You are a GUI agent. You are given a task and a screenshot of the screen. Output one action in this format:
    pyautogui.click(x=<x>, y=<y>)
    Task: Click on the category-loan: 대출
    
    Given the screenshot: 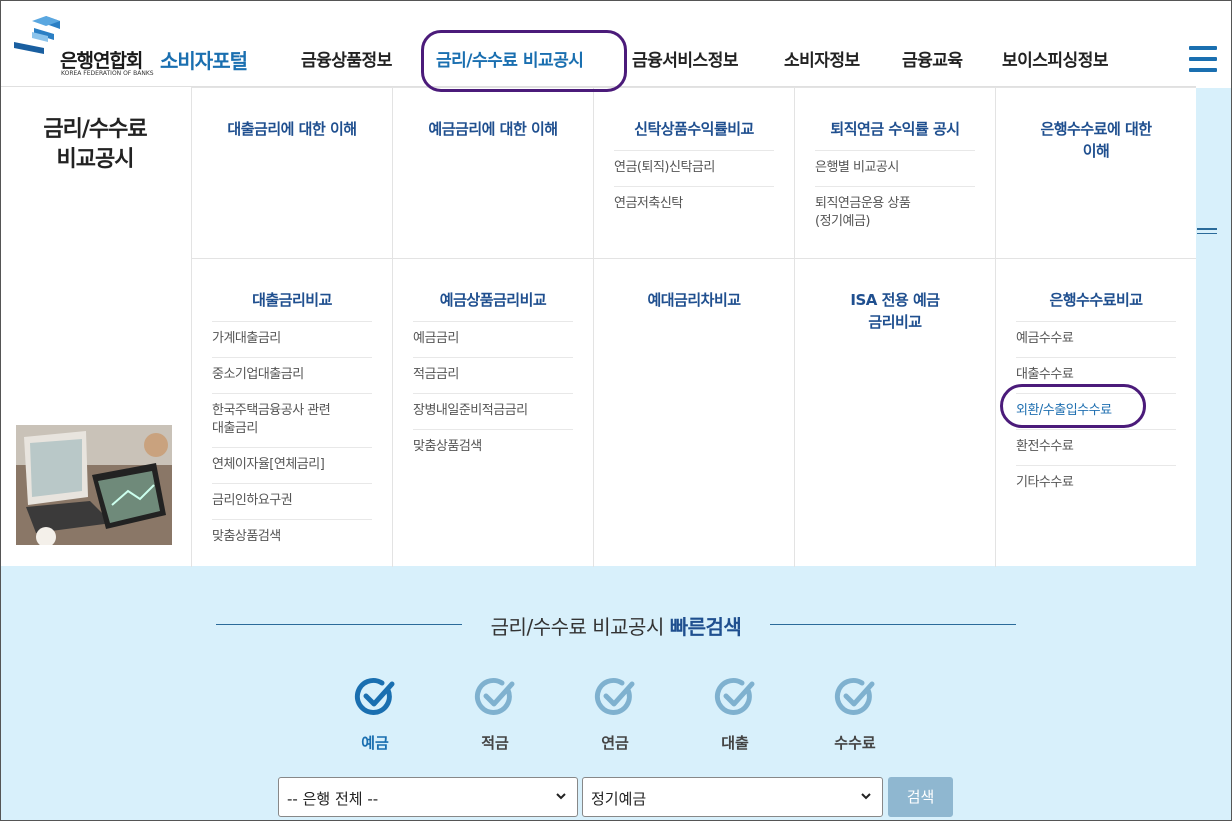 What is the action you would take?
    pyautogui.click(x=735, y=714)
    